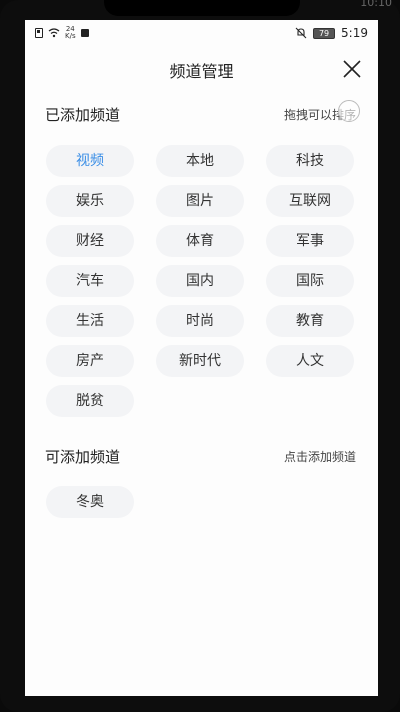 This screenshot has height=712, width=400. I want to click on channel-chip: 国际, so click(310, 281).